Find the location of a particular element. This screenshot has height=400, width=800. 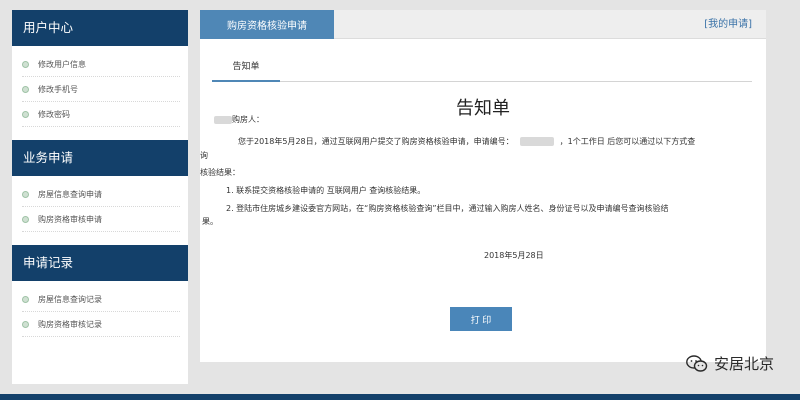

sidebar-item-label: 房屋信息查询记录 is located at coordinates (70, 299).